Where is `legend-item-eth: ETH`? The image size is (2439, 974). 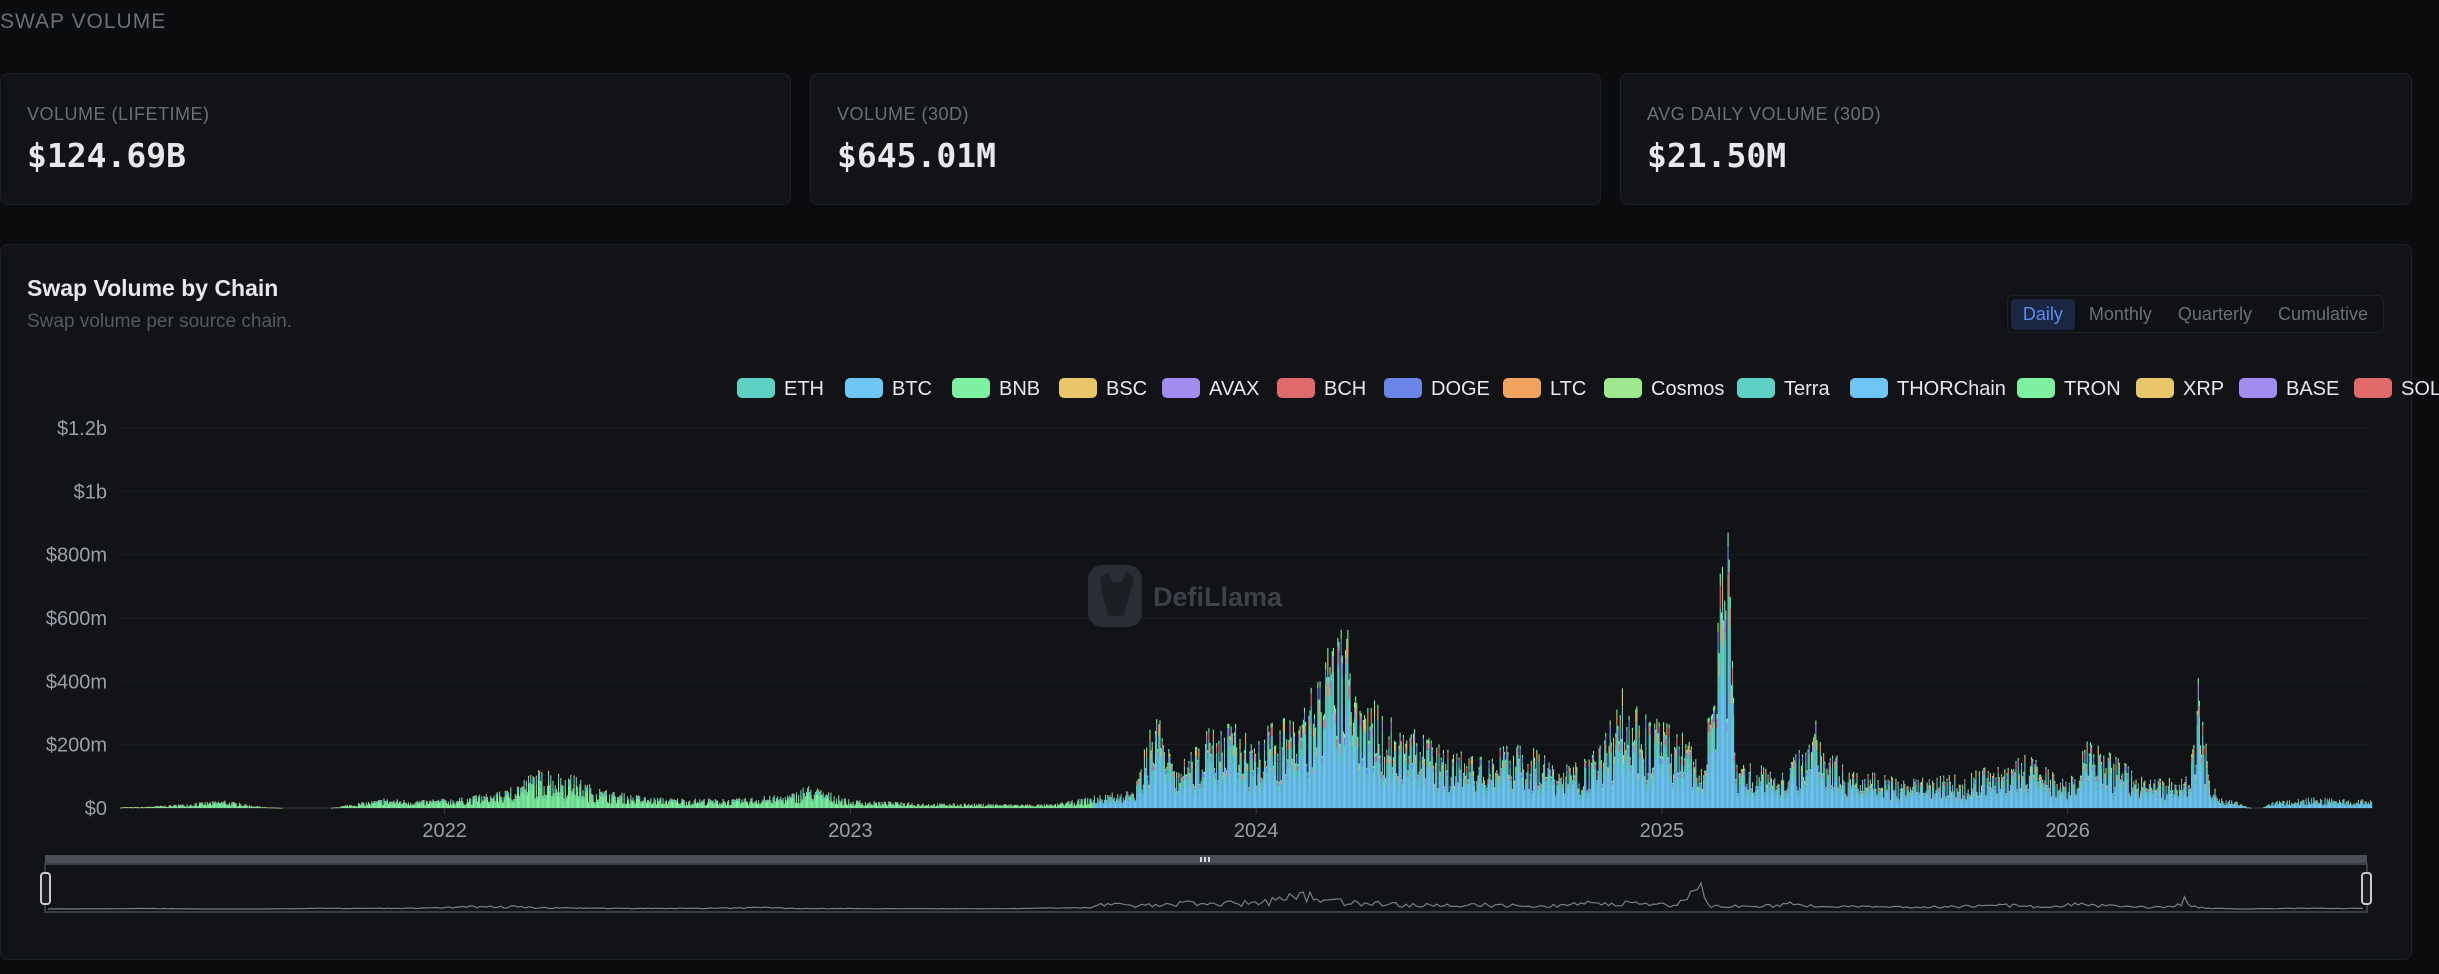 legend-item-eth: ETH is located at coordinates (780, 389).